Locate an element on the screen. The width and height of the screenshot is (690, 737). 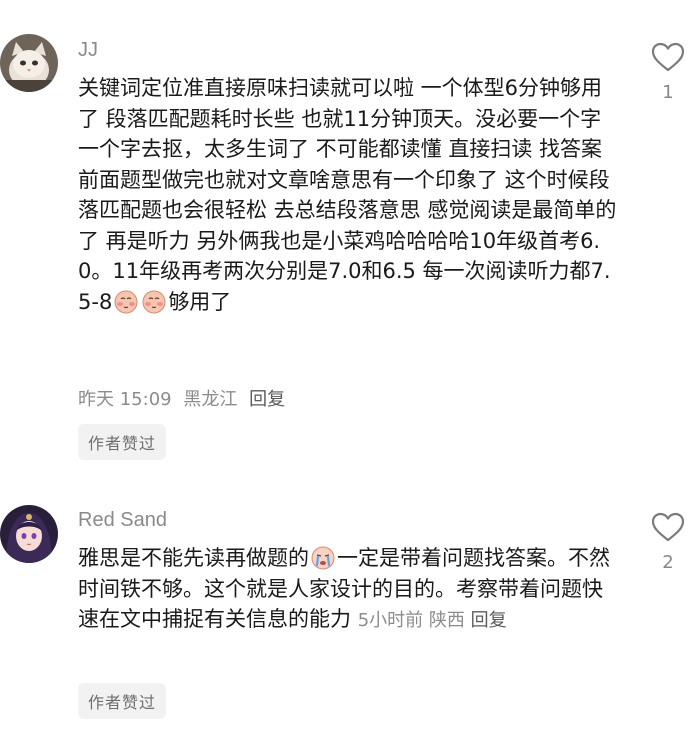
comment-meta: 5小时前 陕西 回复 is located at coordinates (432, 620).